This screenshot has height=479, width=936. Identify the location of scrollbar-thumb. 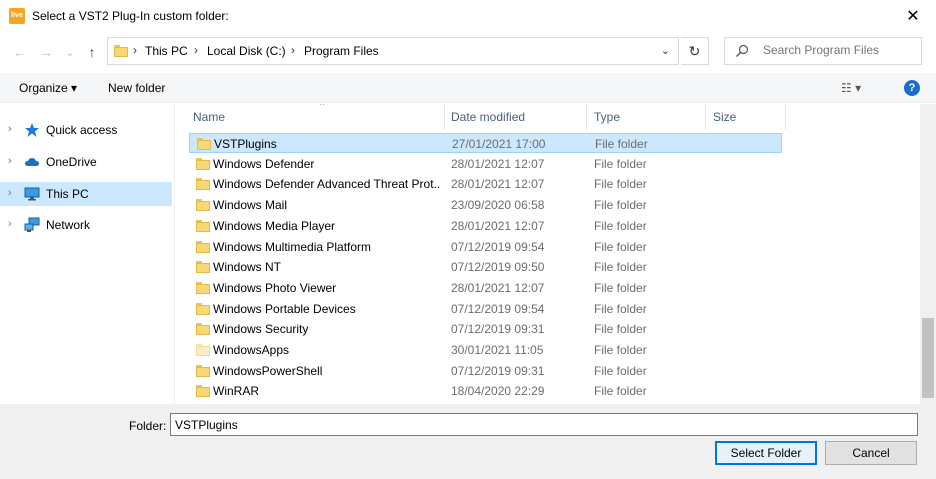
(928, 358).